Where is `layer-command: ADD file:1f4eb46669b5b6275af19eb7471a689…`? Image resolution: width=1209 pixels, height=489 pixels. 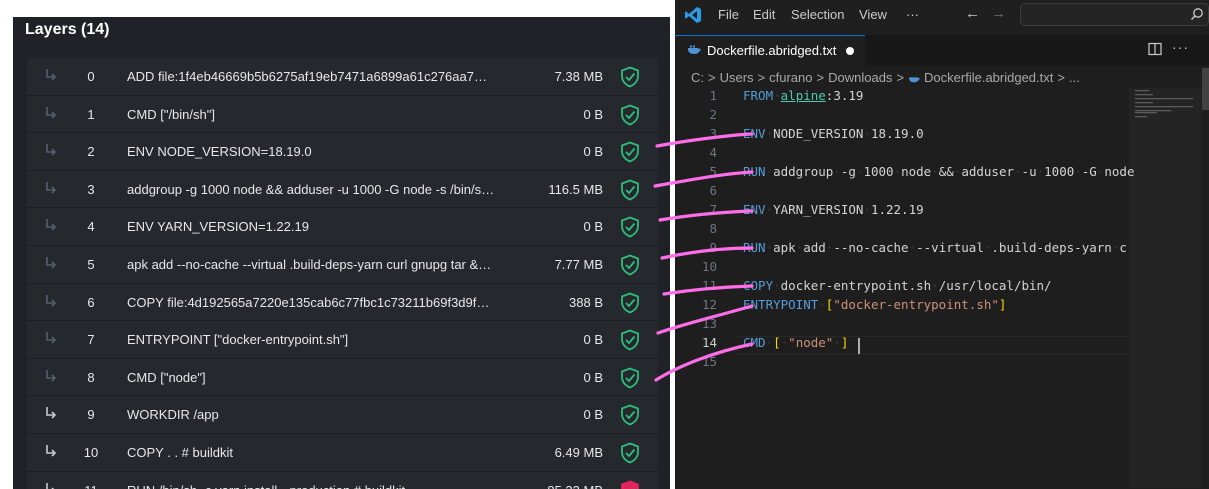
layer-command: ADD file:1f4eb46669b5b6275af19eb7471a689… is located at coordinates (307, 76).